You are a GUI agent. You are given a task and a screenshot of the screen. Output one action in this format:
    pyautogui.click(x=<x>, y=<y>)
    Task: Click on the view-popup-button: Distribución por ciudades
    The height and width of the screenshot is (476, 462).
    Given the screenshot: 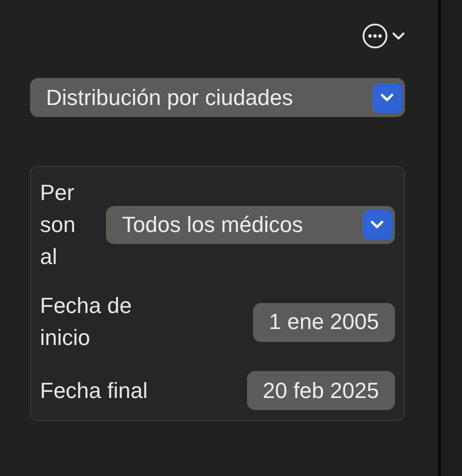 What is the action you would take?
    pyautogui.click(x=217, y=97)
    